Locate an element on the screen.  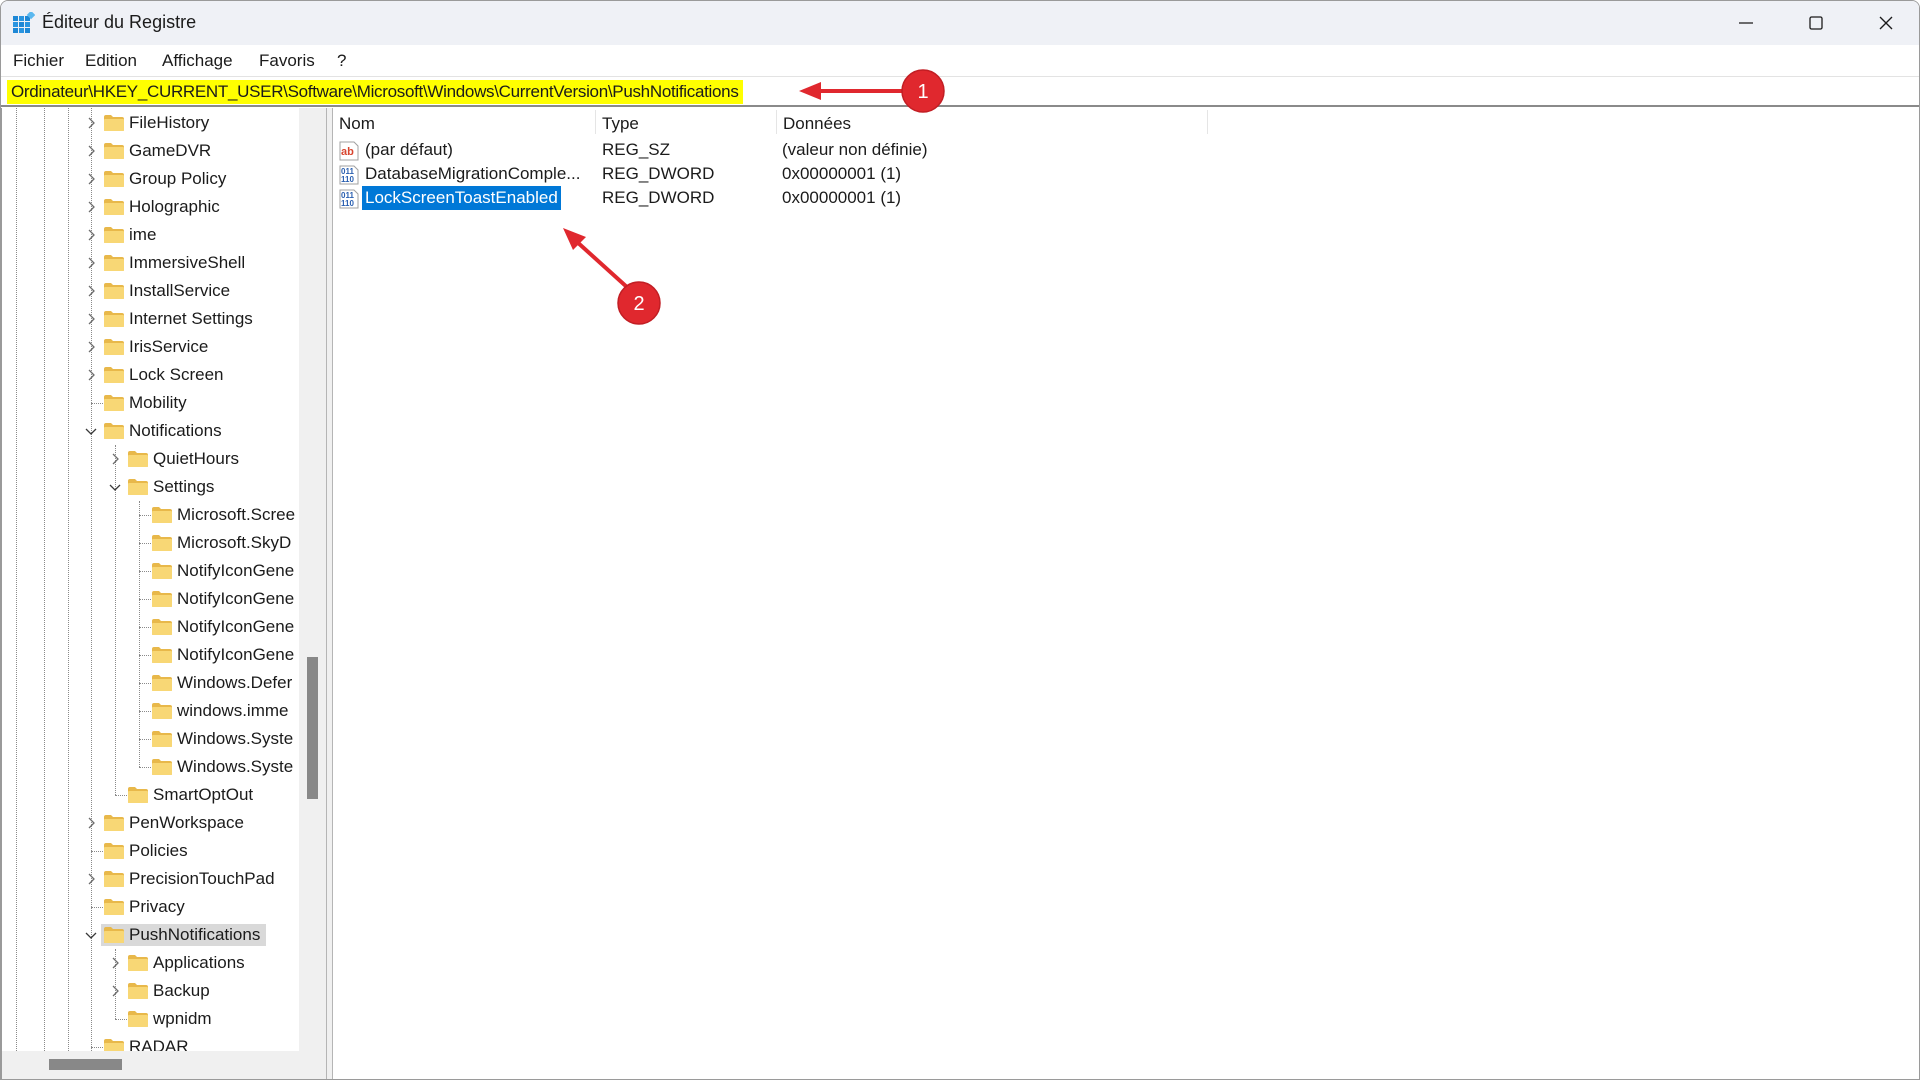
tree-item: Lock Screen is located at coordinates (150, 375).